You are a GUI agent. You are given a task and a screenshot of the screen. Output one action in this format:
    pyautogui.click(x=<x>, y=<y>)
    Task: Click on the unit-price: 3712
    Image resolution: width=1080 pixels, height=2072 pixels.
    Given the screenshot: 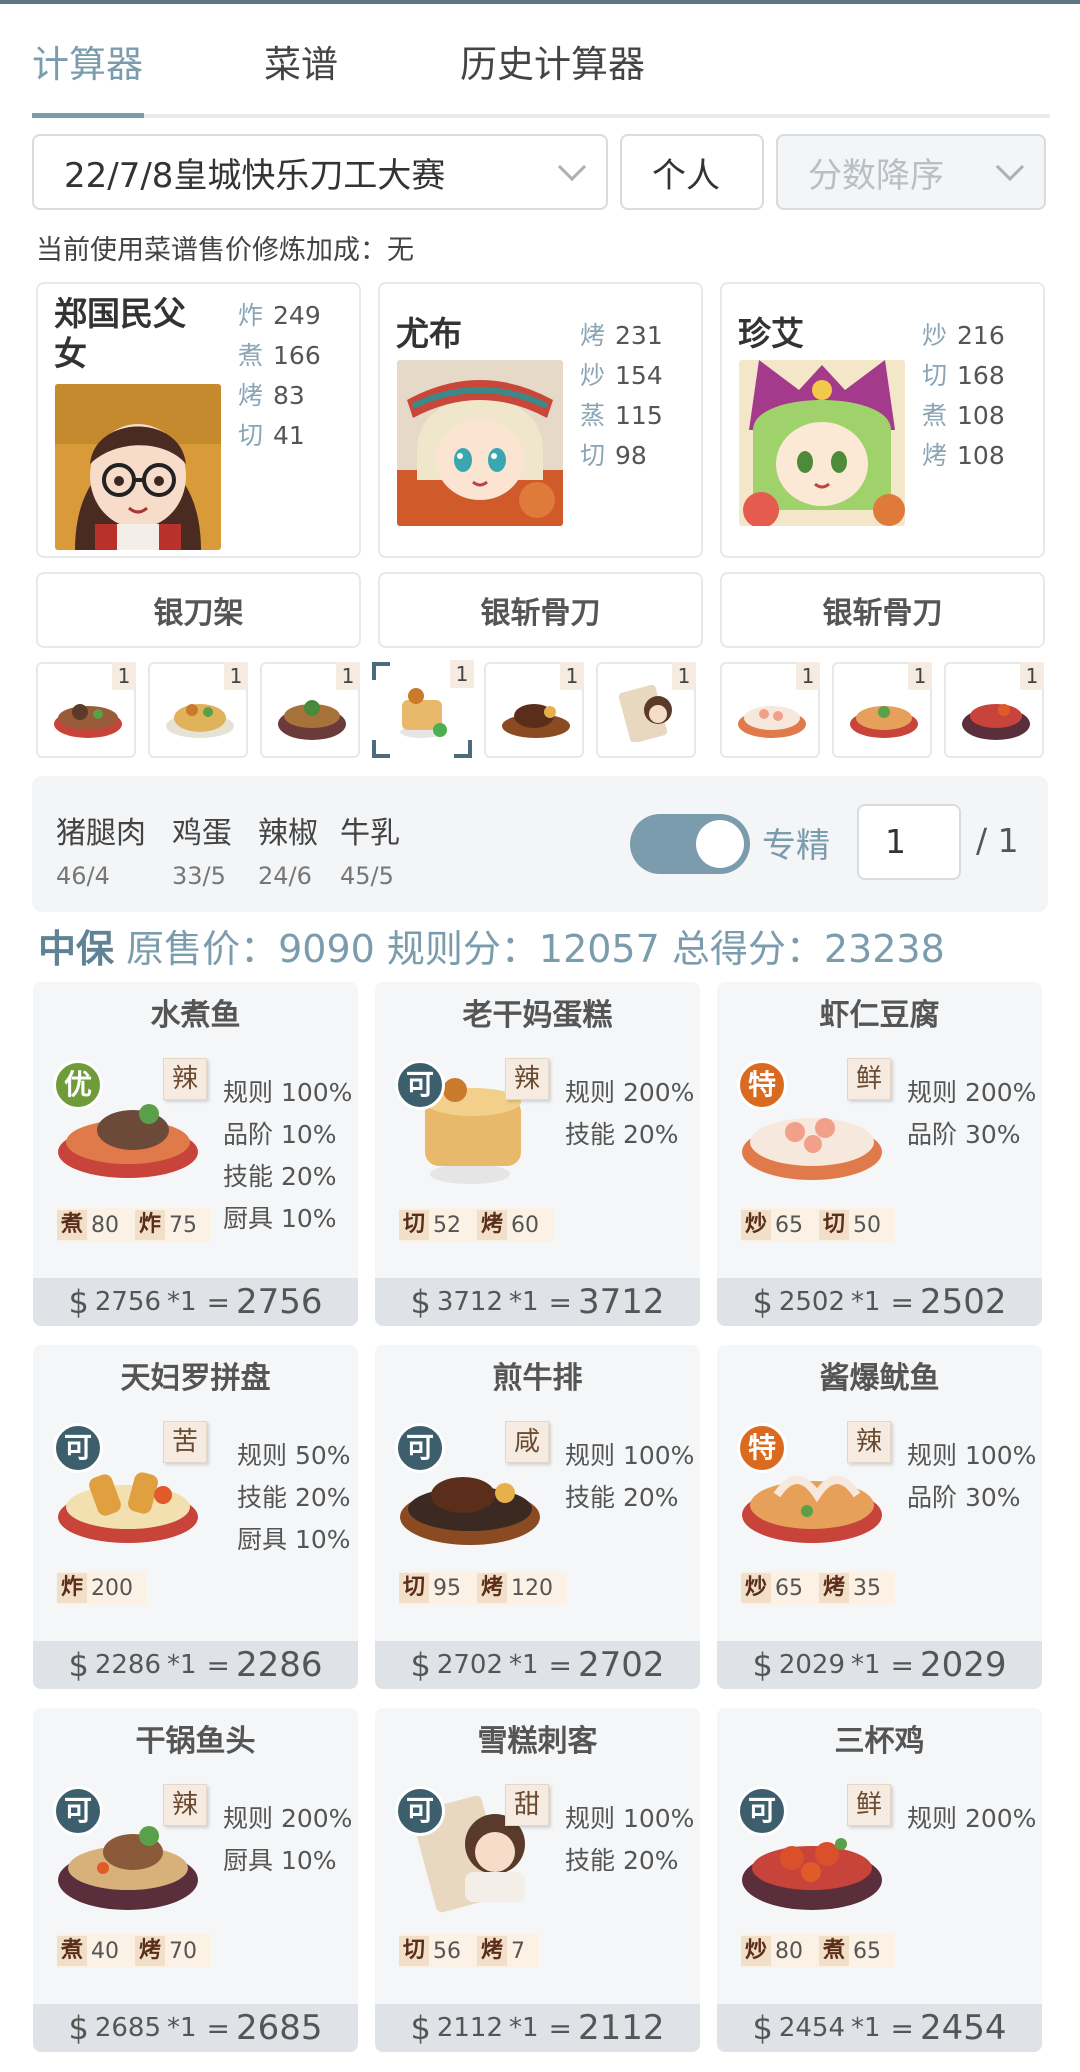 What is the action you would take?
    pyautogui.click(x=469, y=1302)
    